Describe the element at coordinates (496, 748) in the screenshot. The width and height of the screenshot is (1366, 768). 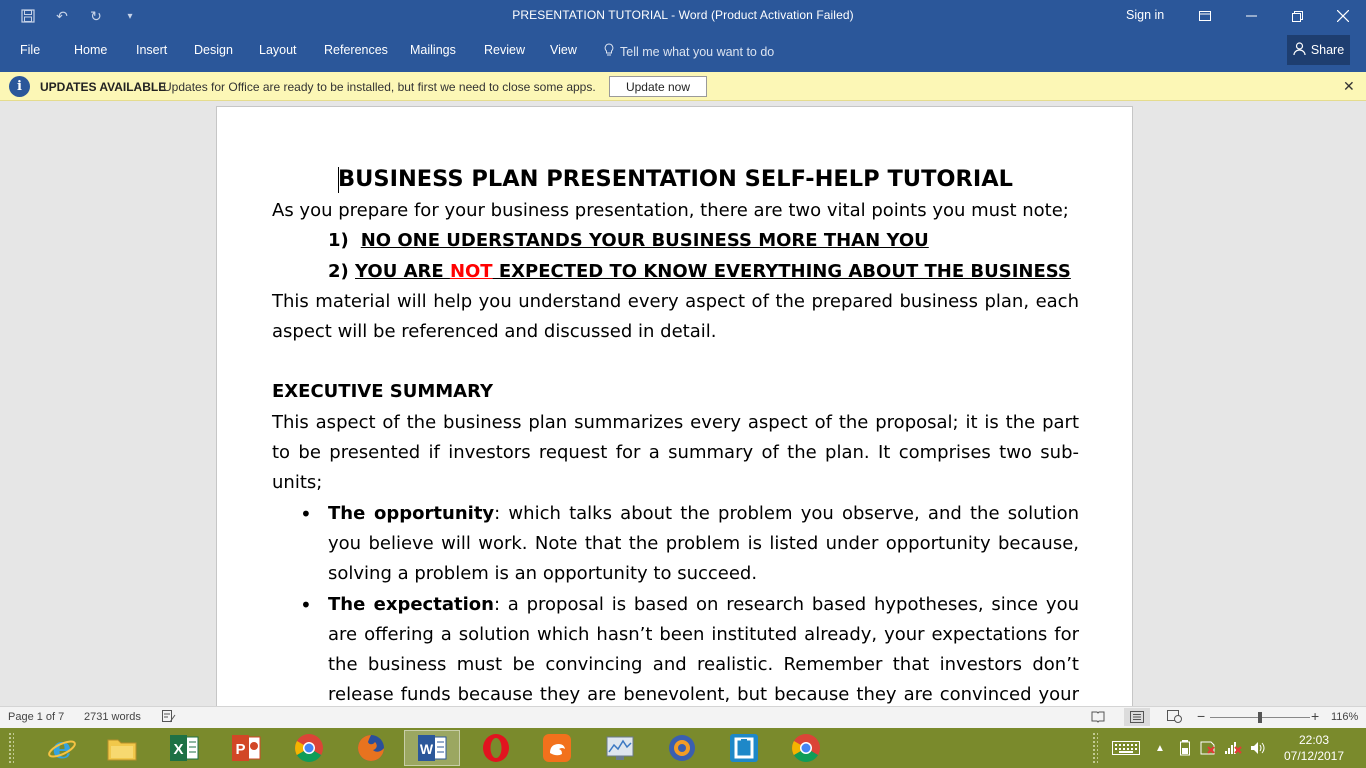
I see `opera-icon` at that location.